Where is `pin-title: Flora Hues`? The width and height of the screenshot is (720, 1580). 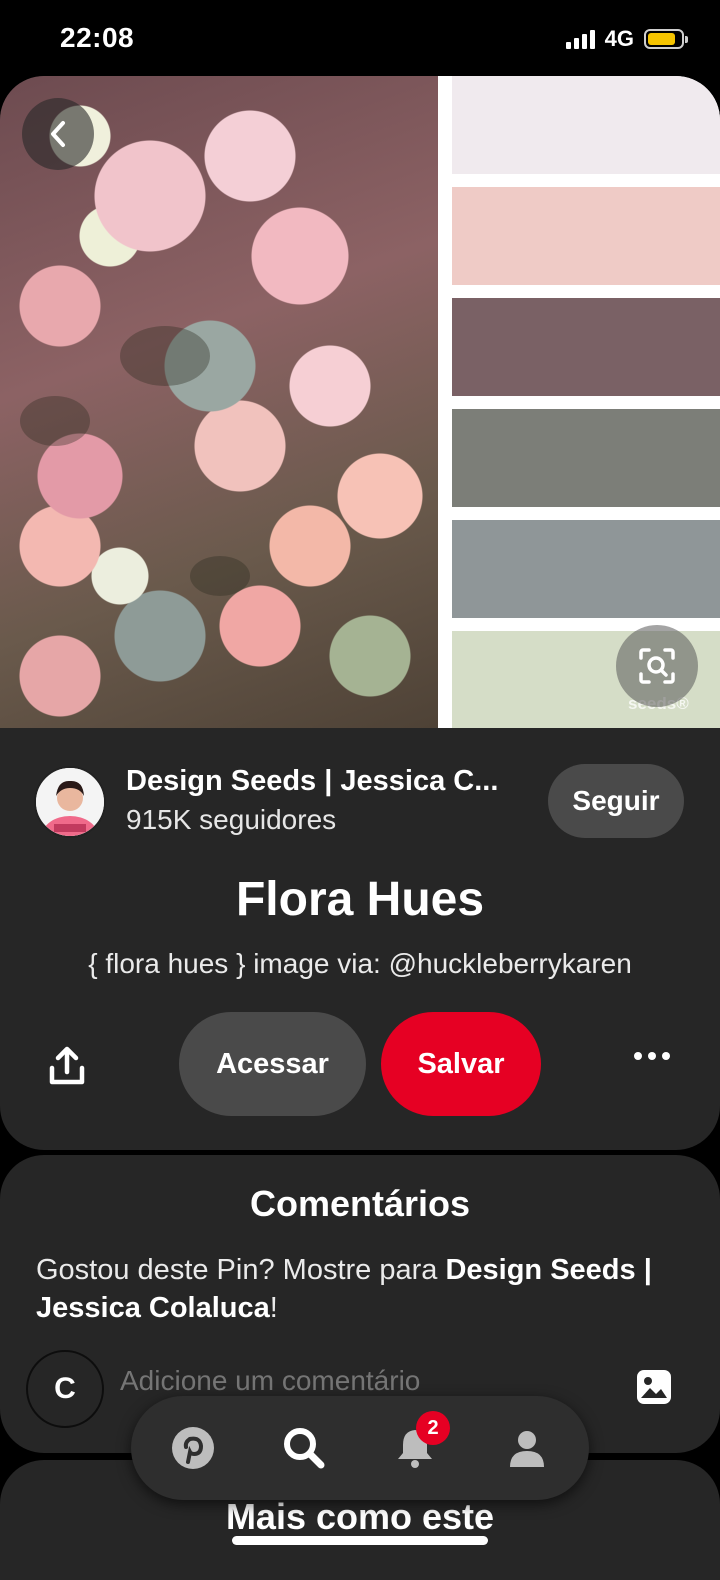
pin-title: Flora Hues is located at coordinates (360, 899).